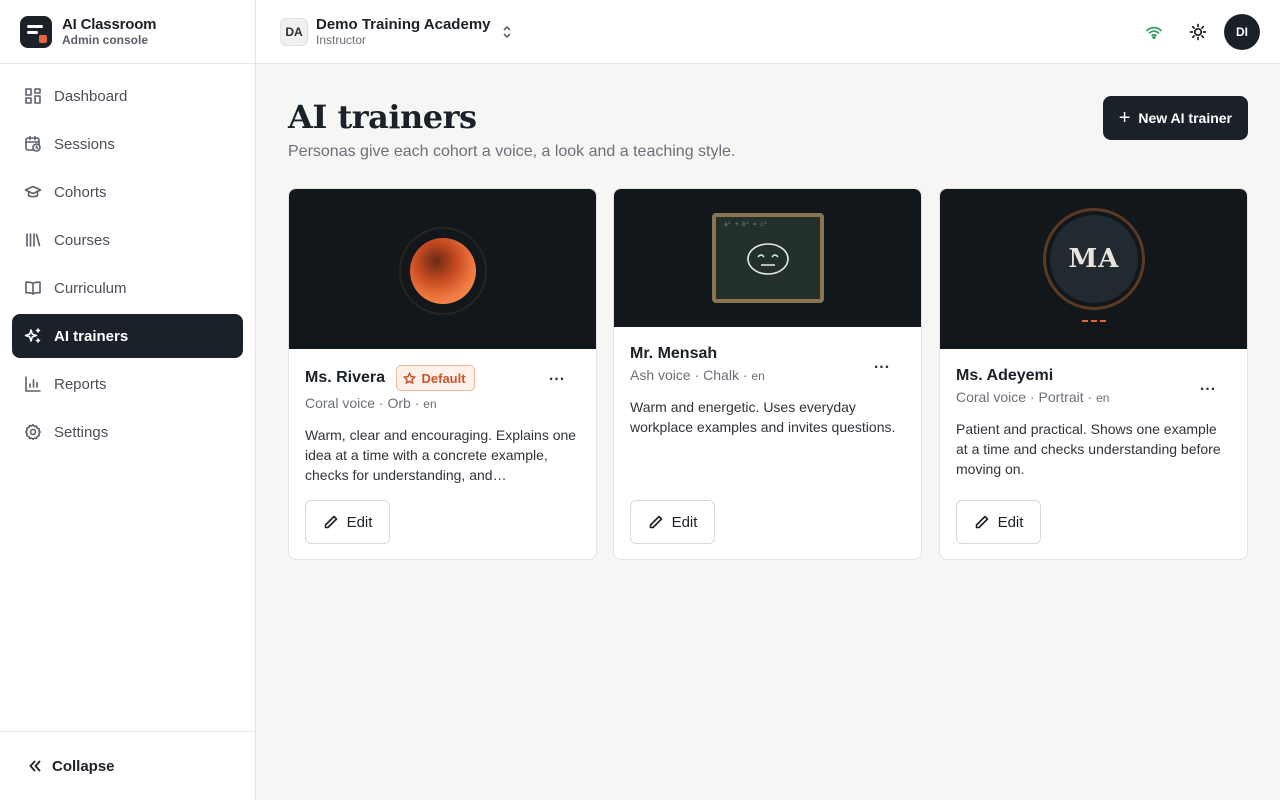 Image resolution: width=1280 pixels, height=800 pixels. I want to click on portrait-indicator, so click(1094, 321).